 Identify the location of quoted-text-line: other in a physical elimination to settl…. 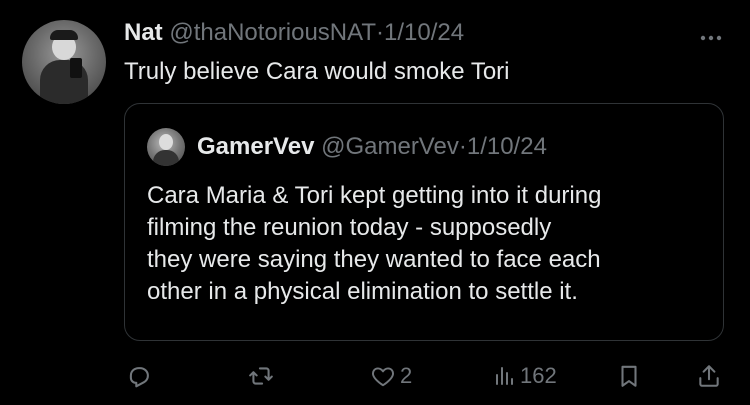
(362, 291).